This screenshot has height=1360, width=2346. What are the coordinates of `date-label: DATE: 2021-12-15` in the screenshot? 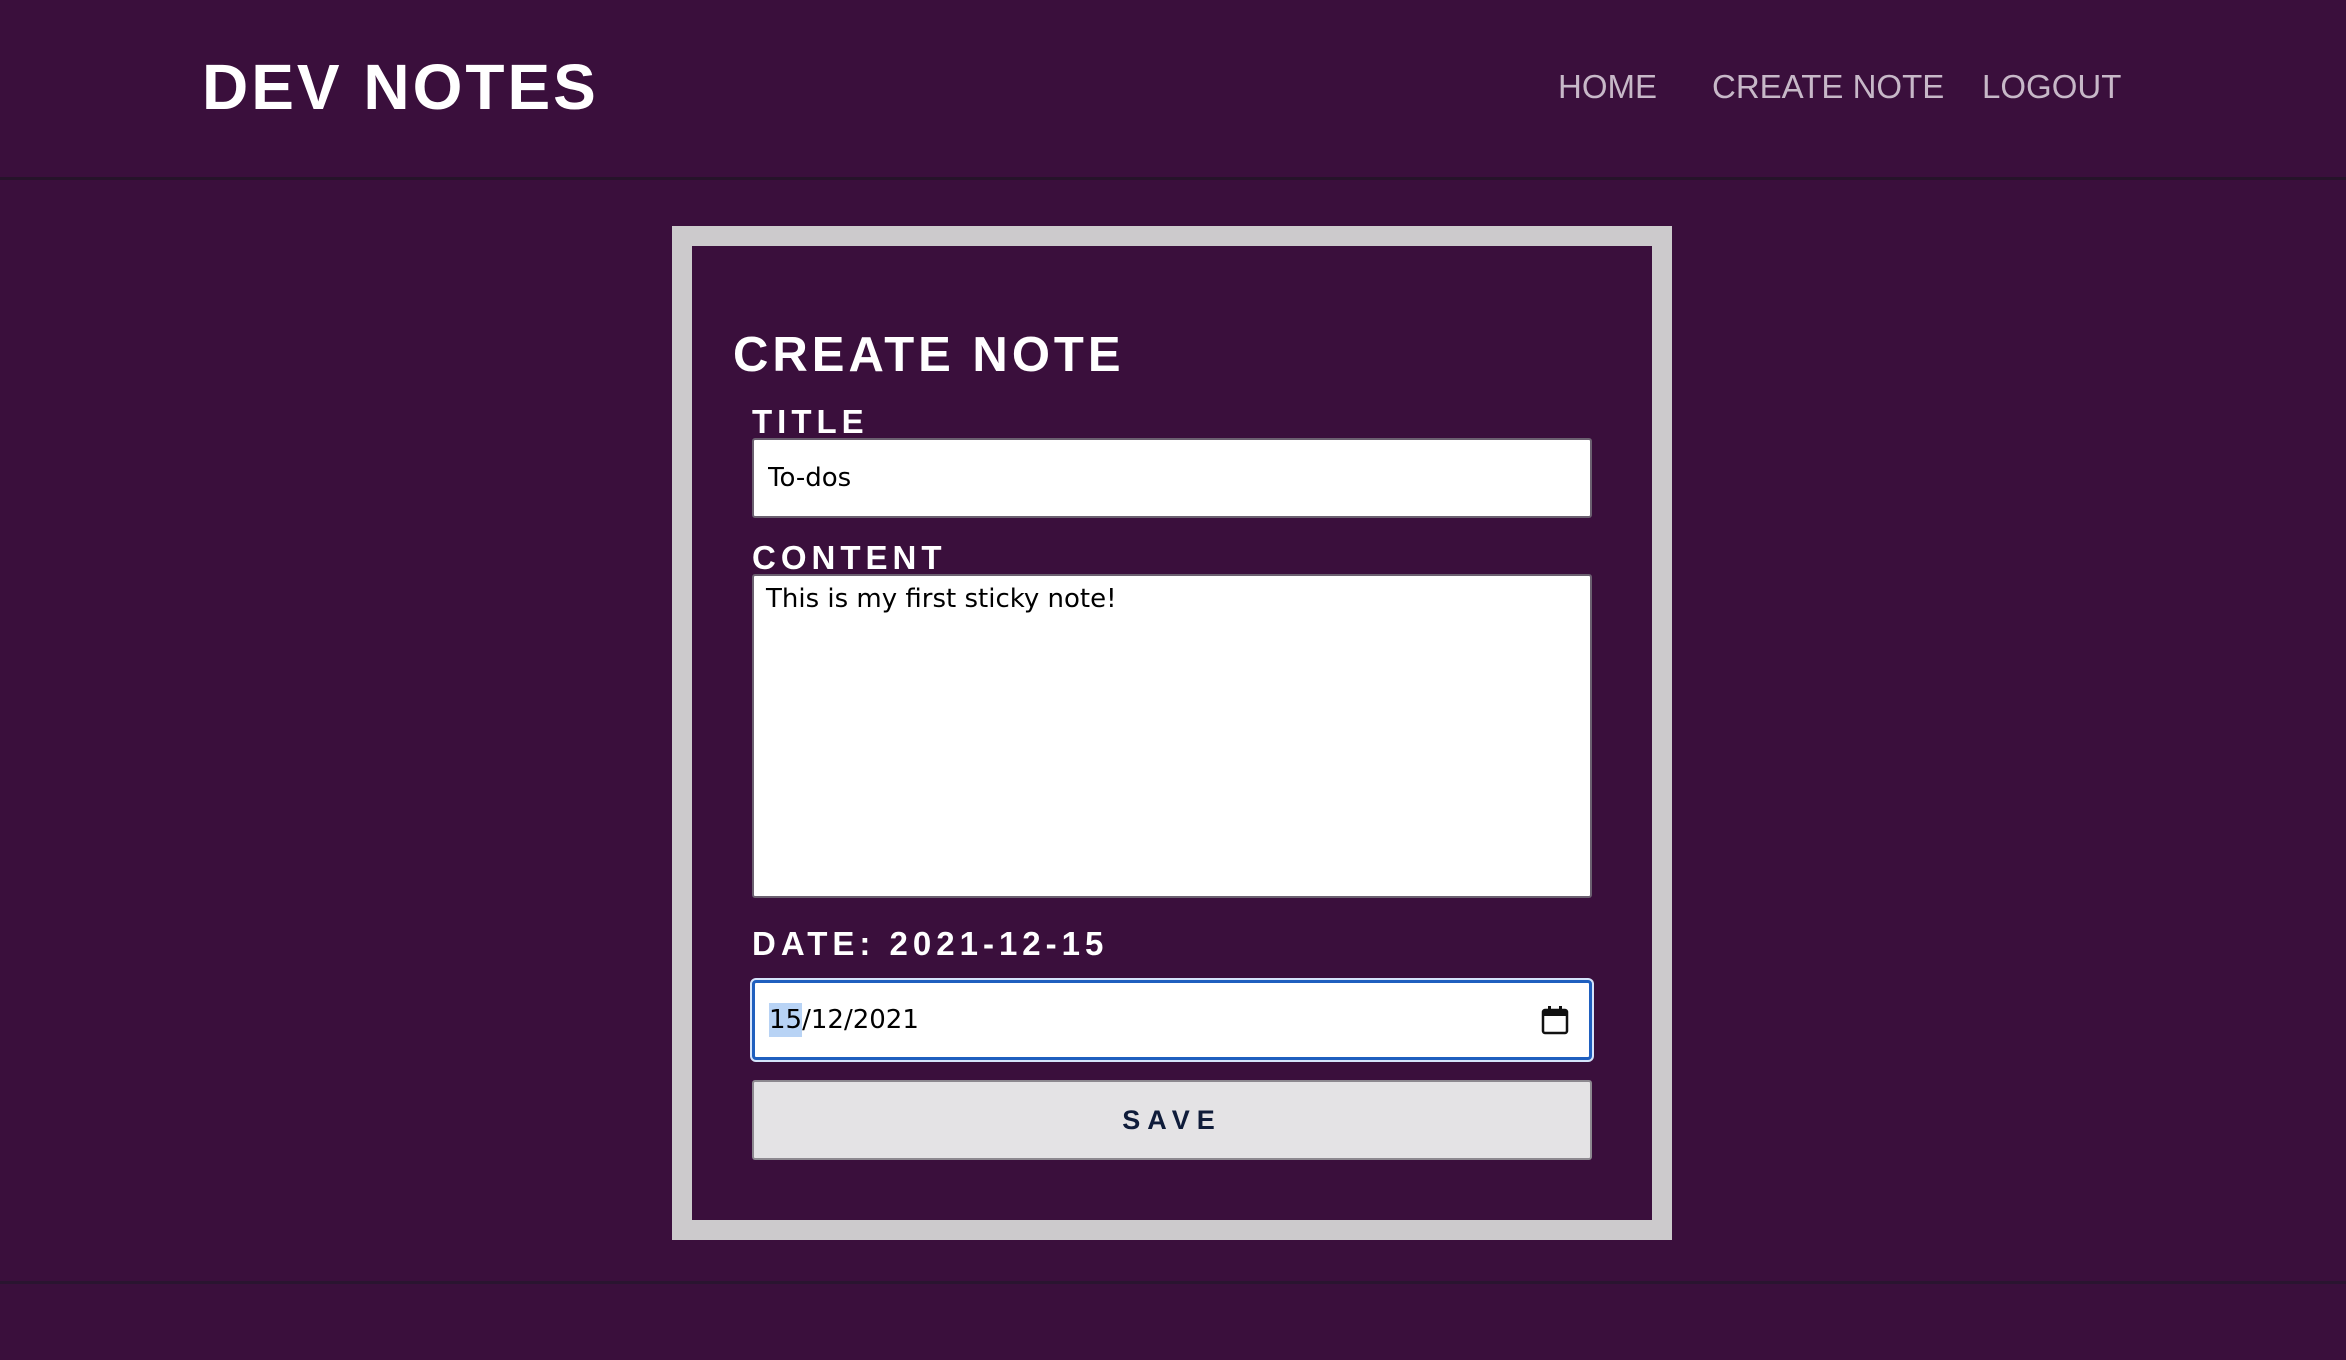 It's located at (930, 943).